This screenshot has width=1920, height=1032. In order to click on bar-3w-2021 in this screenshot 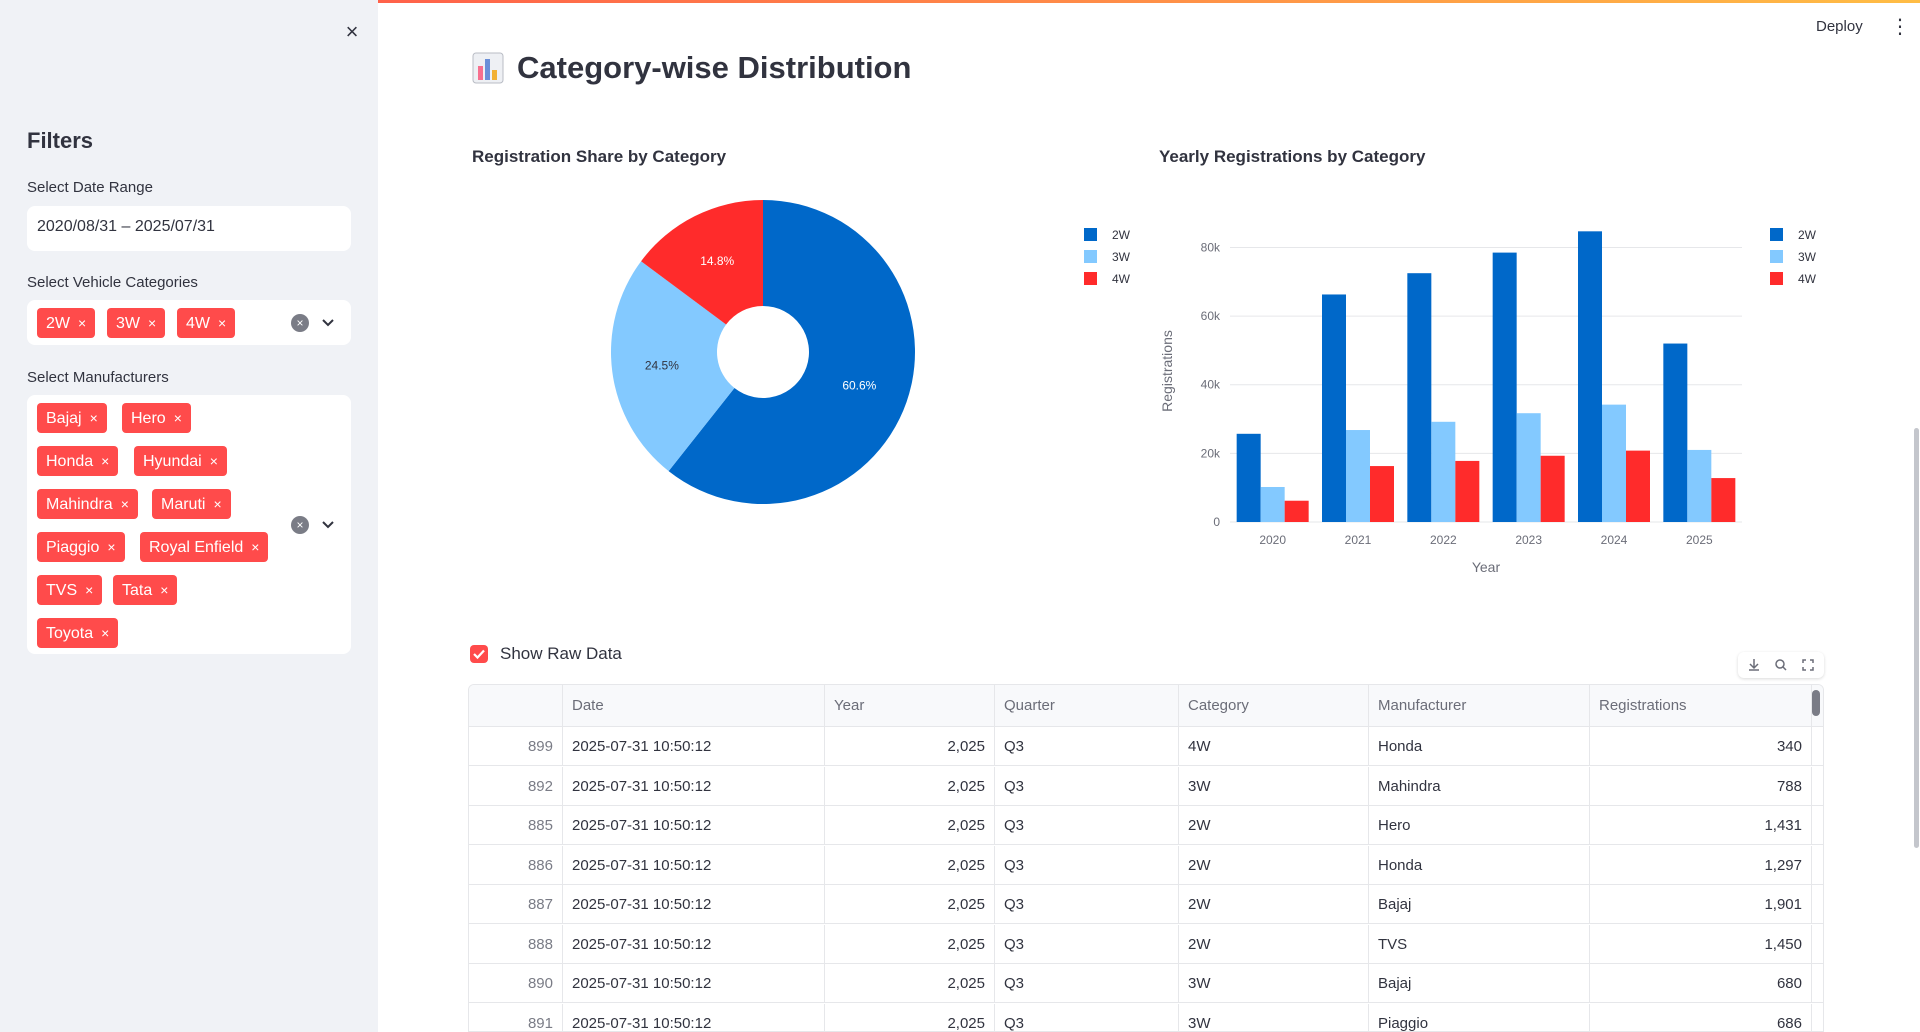, I will do `click(1358, 476)`.